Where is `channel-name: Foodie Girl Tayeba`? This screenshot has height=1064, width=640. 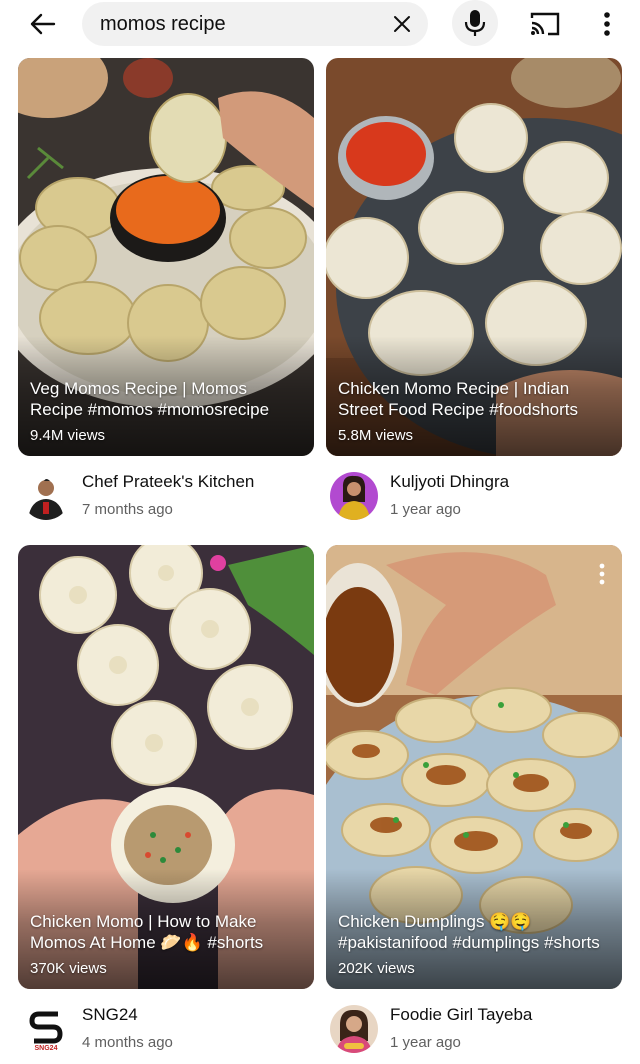
channel-name: Foodie Girl Tayeba is located at coordinates (461, 1015).